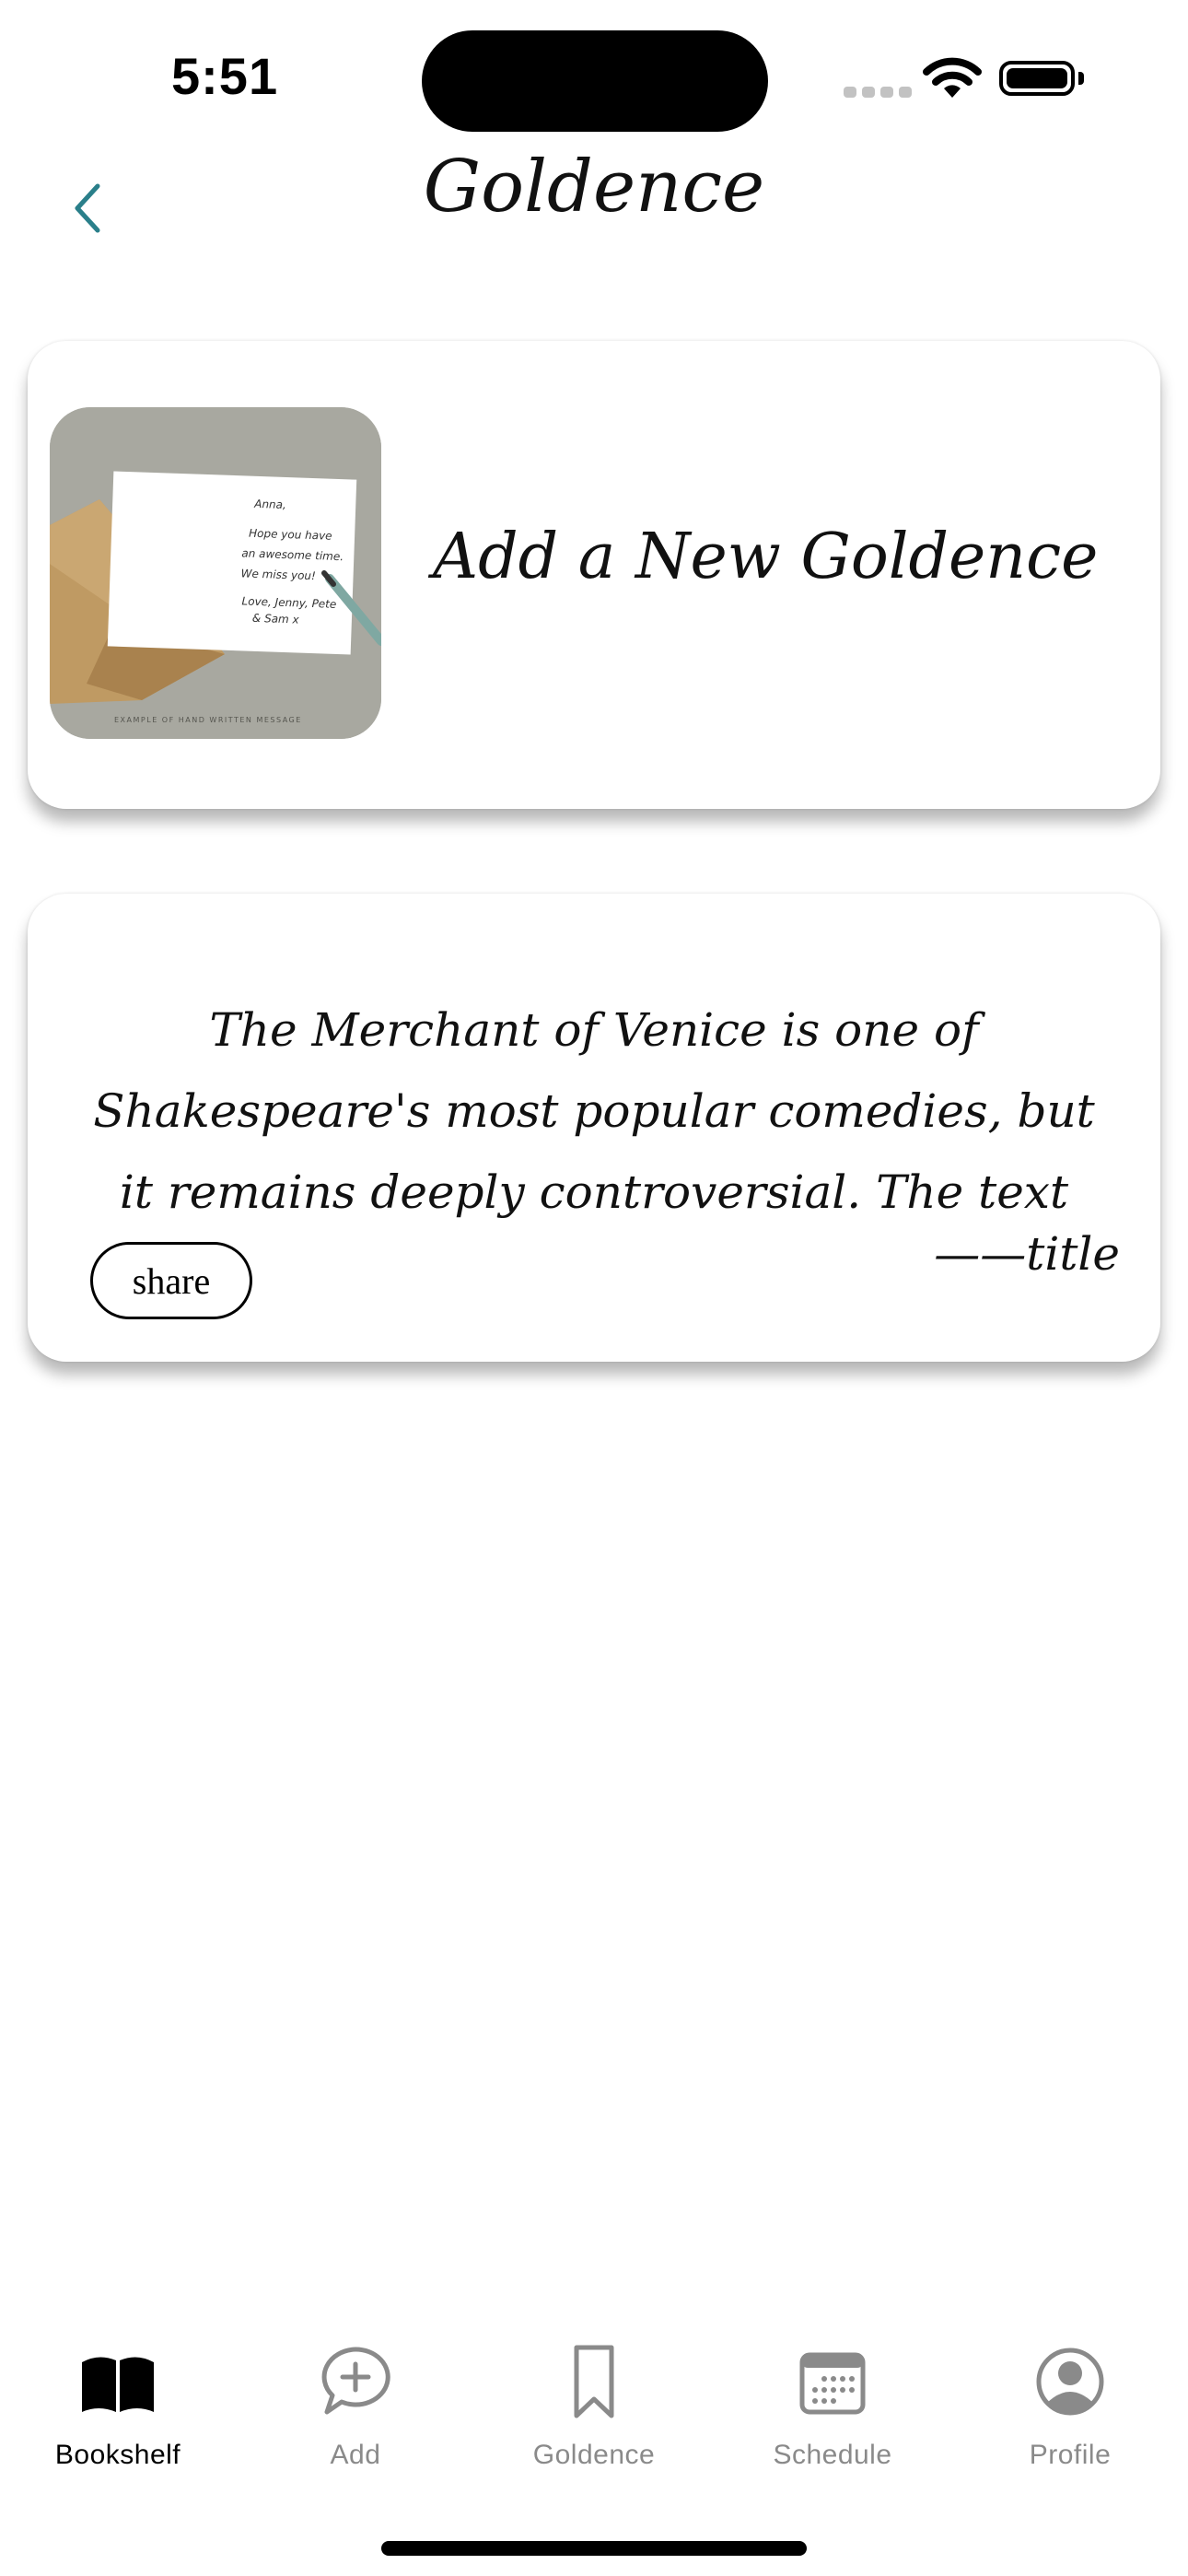  I want to click on add-comment-icon, so click(355, 2381).